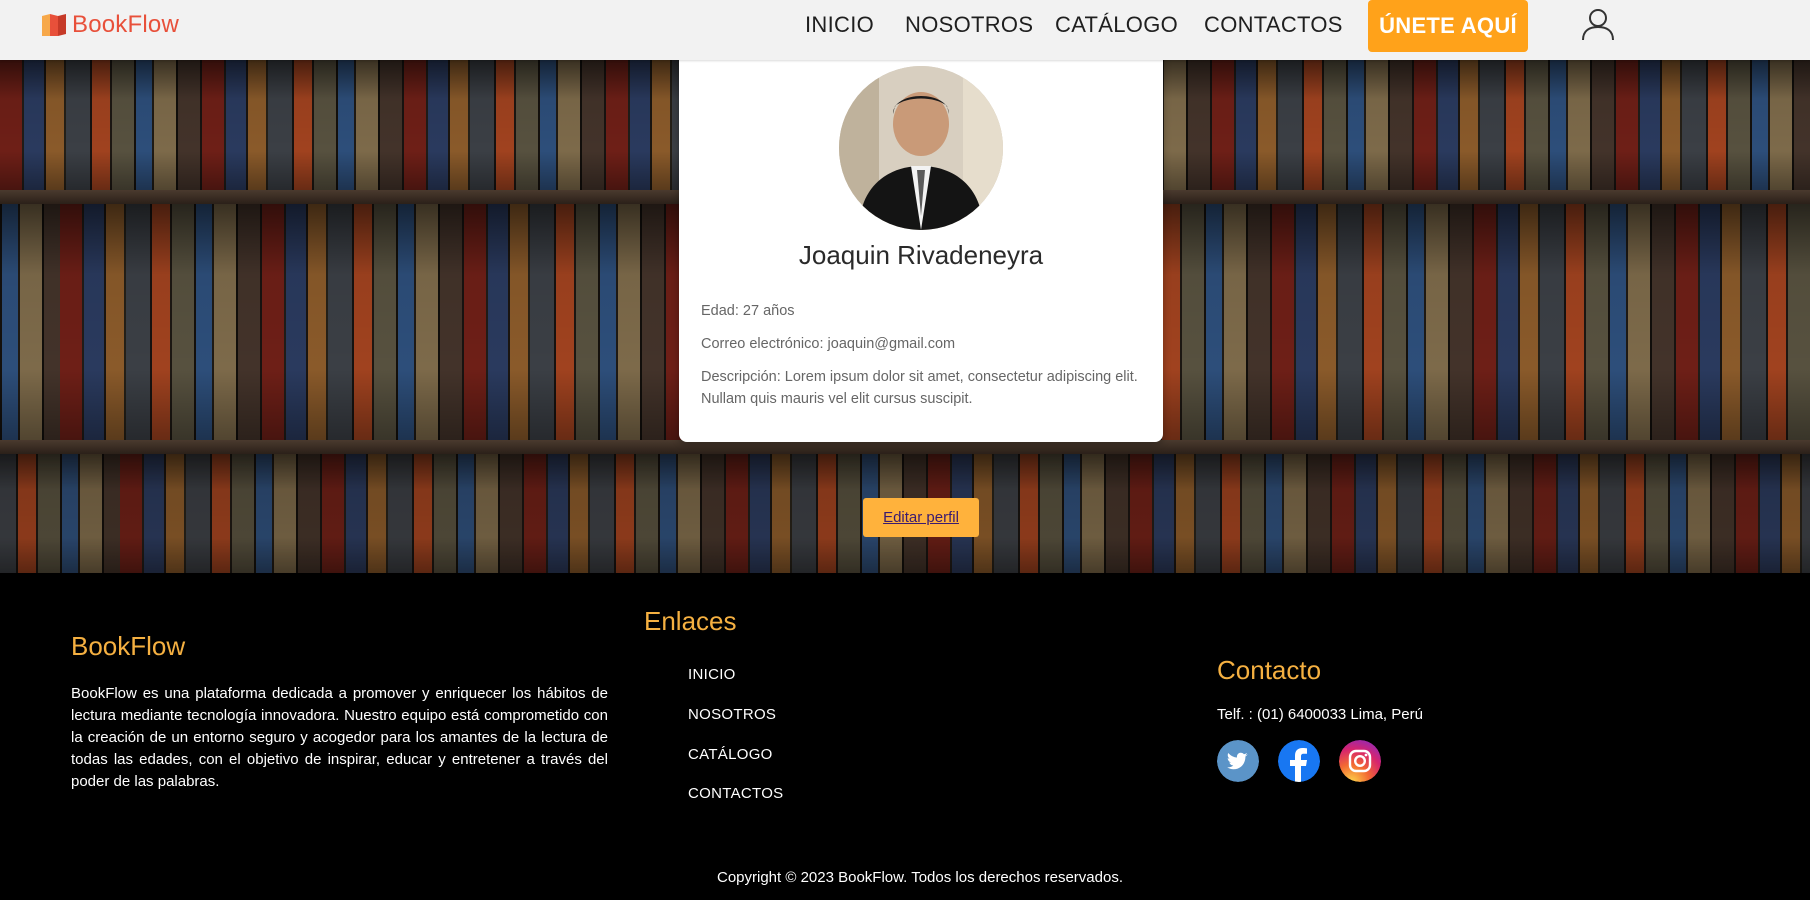 The image size is (1810, 900). Describe the element at coordinates (128, 646) in the screenshot. I see `footer-about-title: BookFlow` at that location.